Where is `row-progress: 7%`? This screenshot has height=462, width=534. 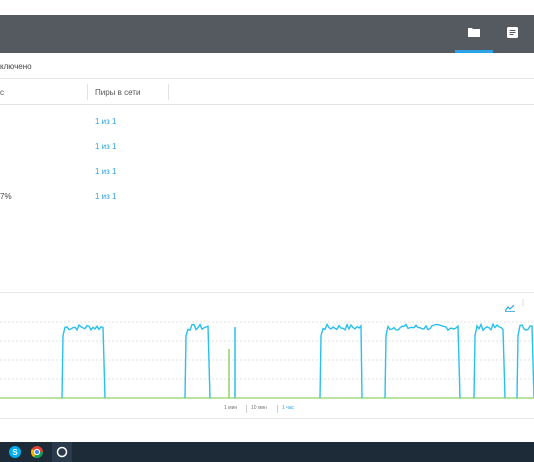
row-progress: 7% is located at coordinates (6, 196).